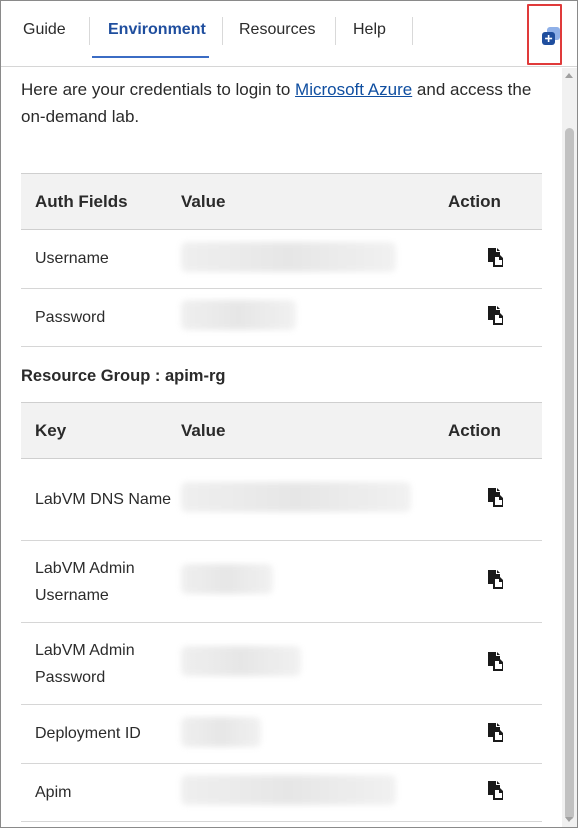 The width and height of the screenshot is (578, 828). Describe the element at coordinates (99, 792) in the screenshot. I see `key-apim: Apim` at that location.